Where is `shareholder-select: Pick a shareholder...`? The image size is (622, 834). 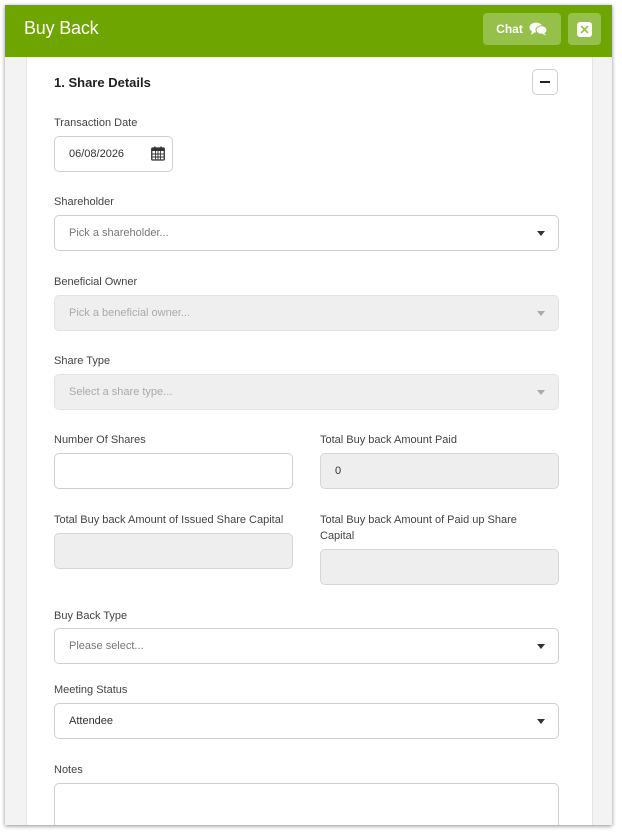
shareholder-select: Pick a shareholder... is located at coordinates (306, 233).